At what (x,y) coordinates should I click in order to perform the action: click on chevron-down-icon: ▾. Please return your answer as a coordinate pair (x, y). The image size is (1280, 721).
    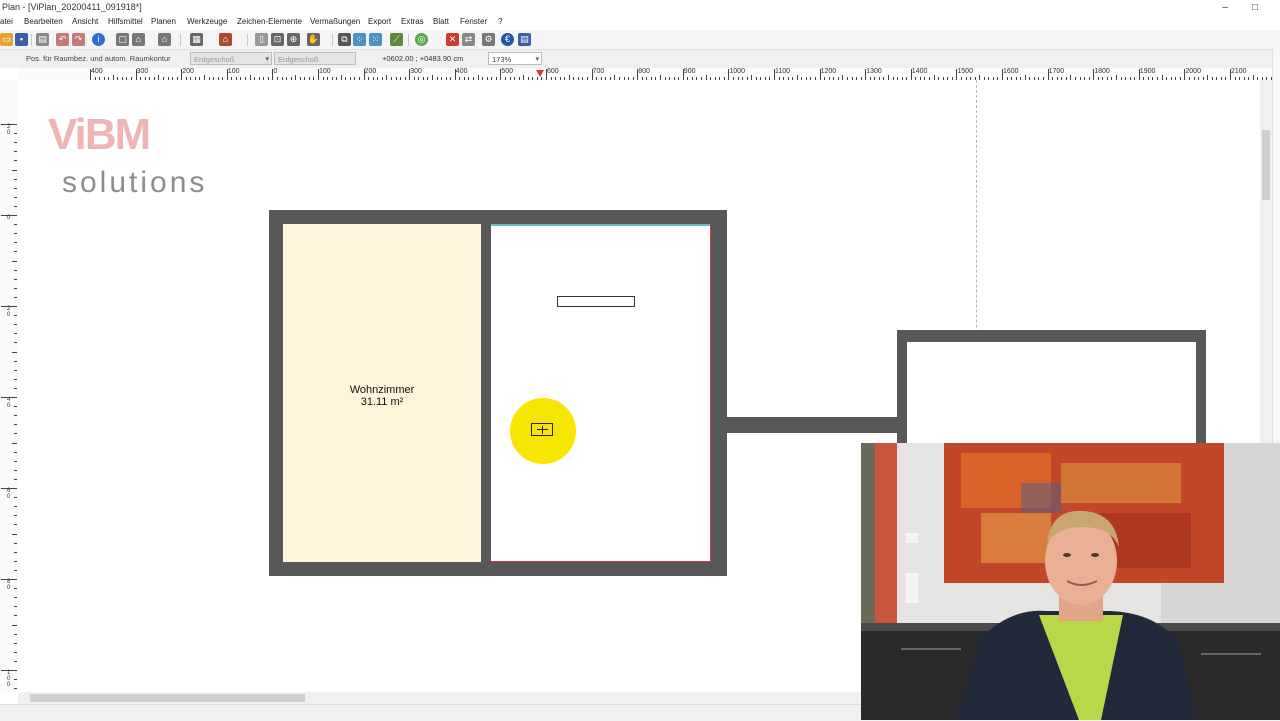
    Looking at the image, I should click on (267, 59).